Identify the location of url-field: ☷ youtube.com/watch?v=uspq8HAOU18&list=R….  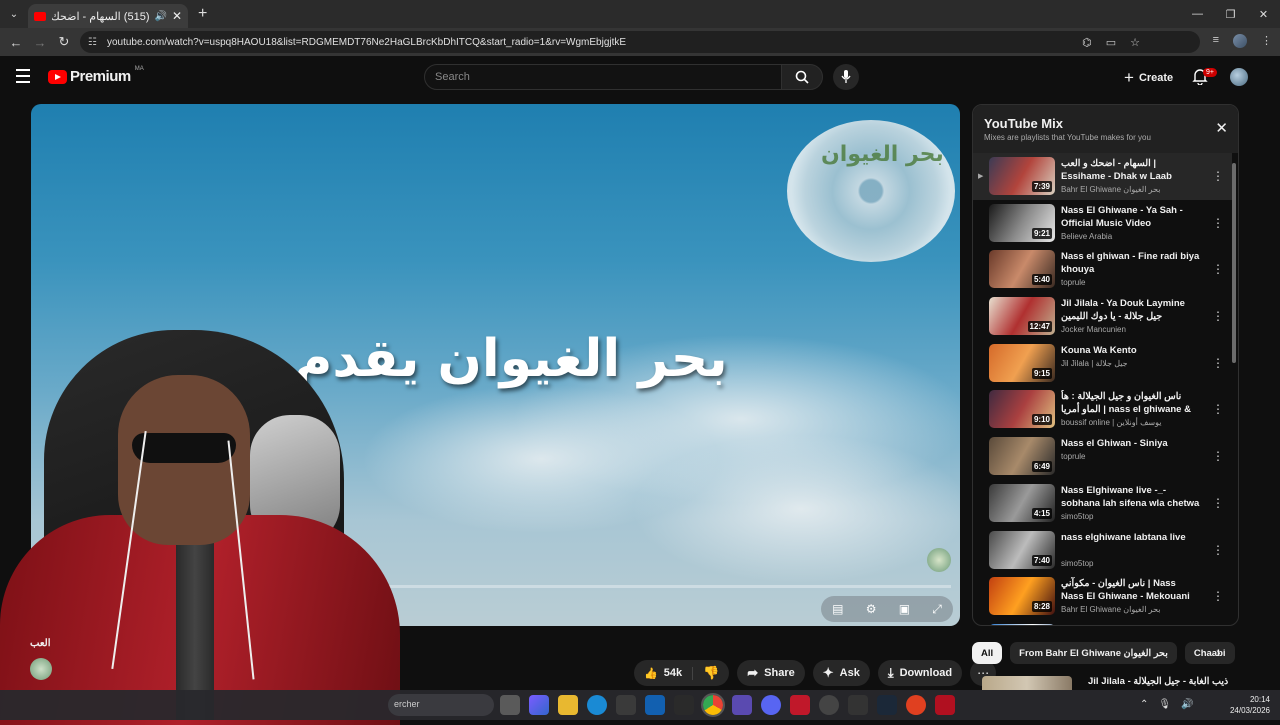
(640, 42).